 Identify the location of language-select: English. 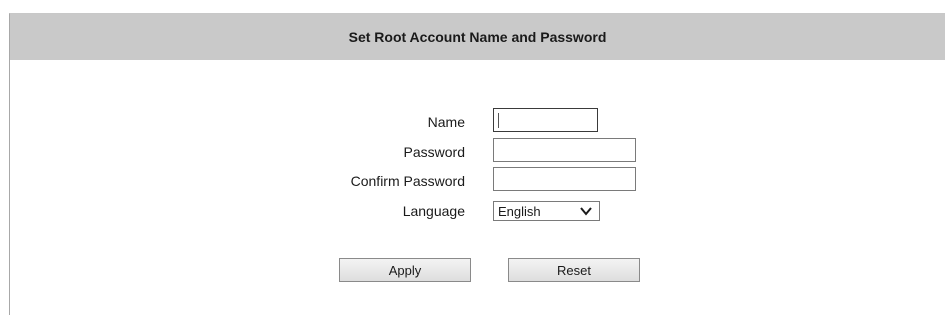
(546, 211).